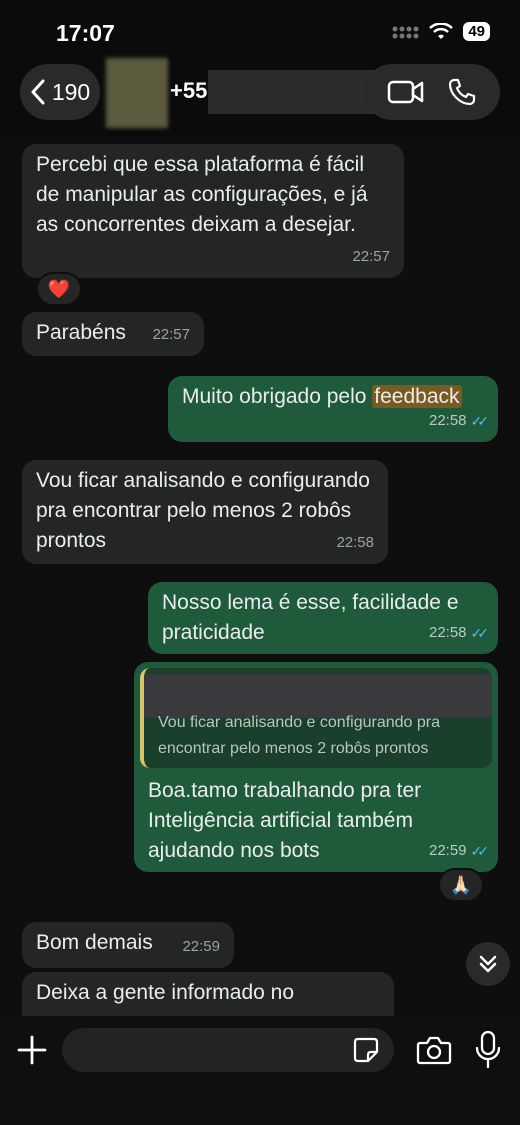 Image resolution: width=520 pixels, height=1125 pixels. I want to click on call-actions, so click(432, 92).